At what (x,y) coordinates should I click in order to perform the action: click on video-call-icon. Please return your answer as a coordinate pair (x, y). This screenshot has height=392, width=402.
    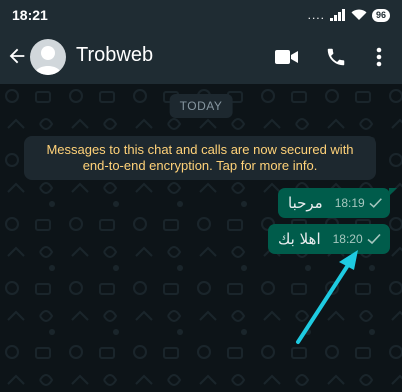
    Looking at the image, I should click on (286, 57).